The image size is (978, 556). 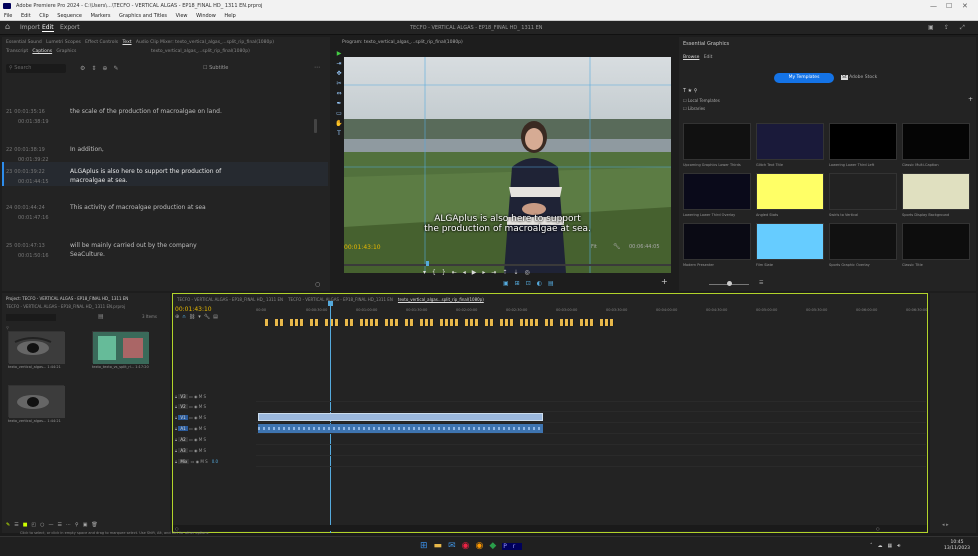 What do you see at coordinates (24, 42) in the screenshot?
I see `tab-essential-sound: Essential Sound` at bounding box center [24, 42].